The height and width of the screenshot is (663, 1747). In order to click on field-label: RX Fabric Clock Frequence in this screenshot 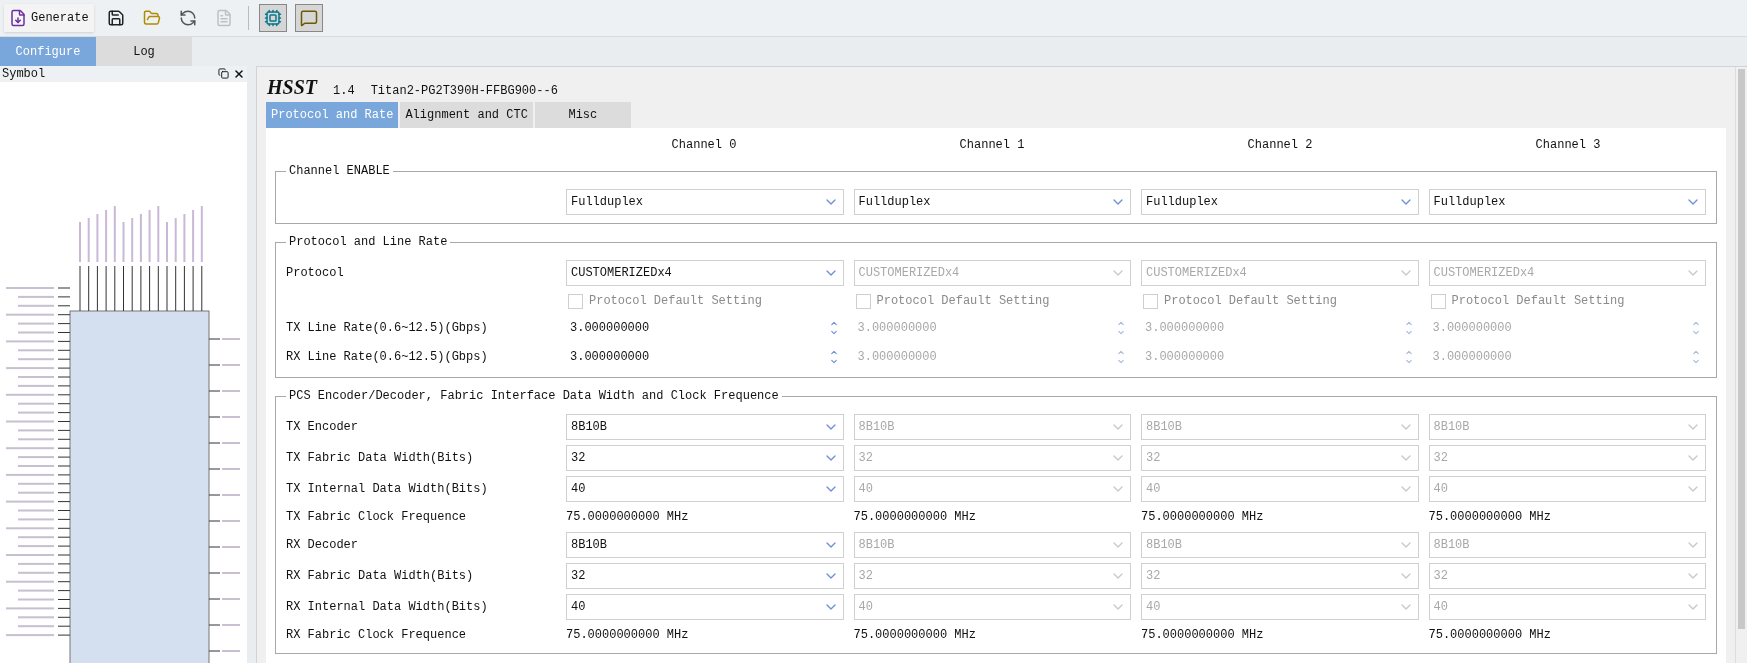, I will do `click(377, 635)`.